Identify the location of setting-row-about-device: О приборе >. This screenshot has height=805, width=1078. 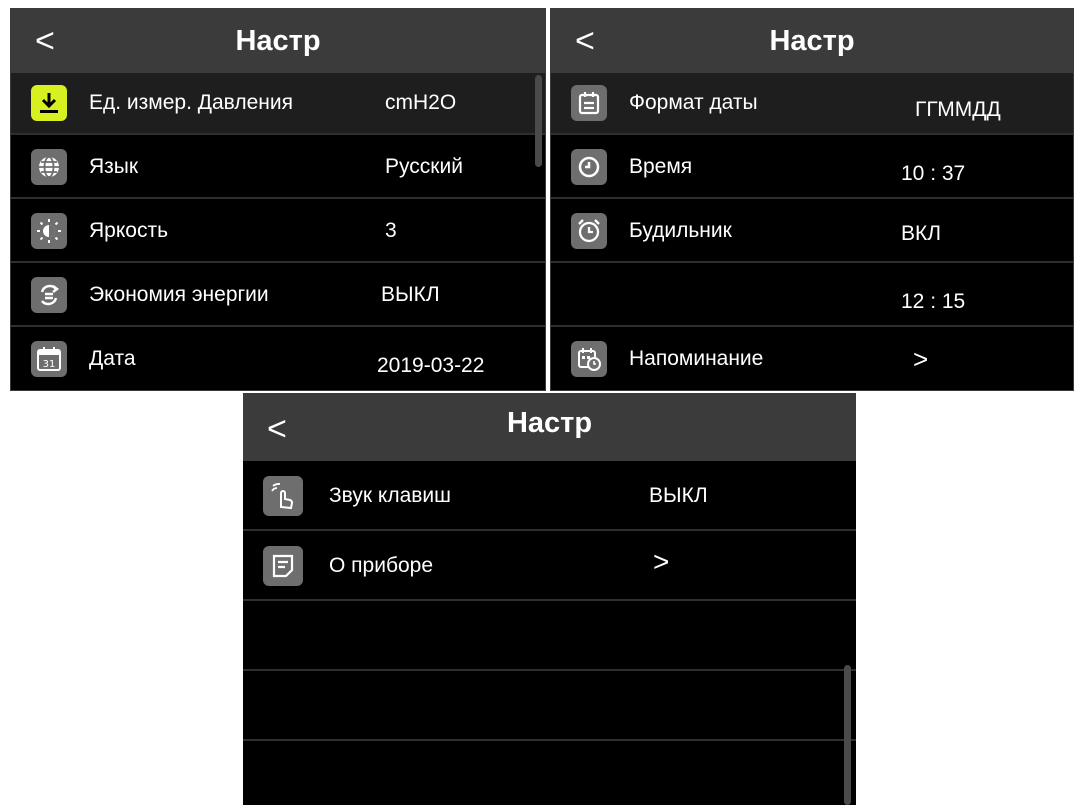
(549, 566).